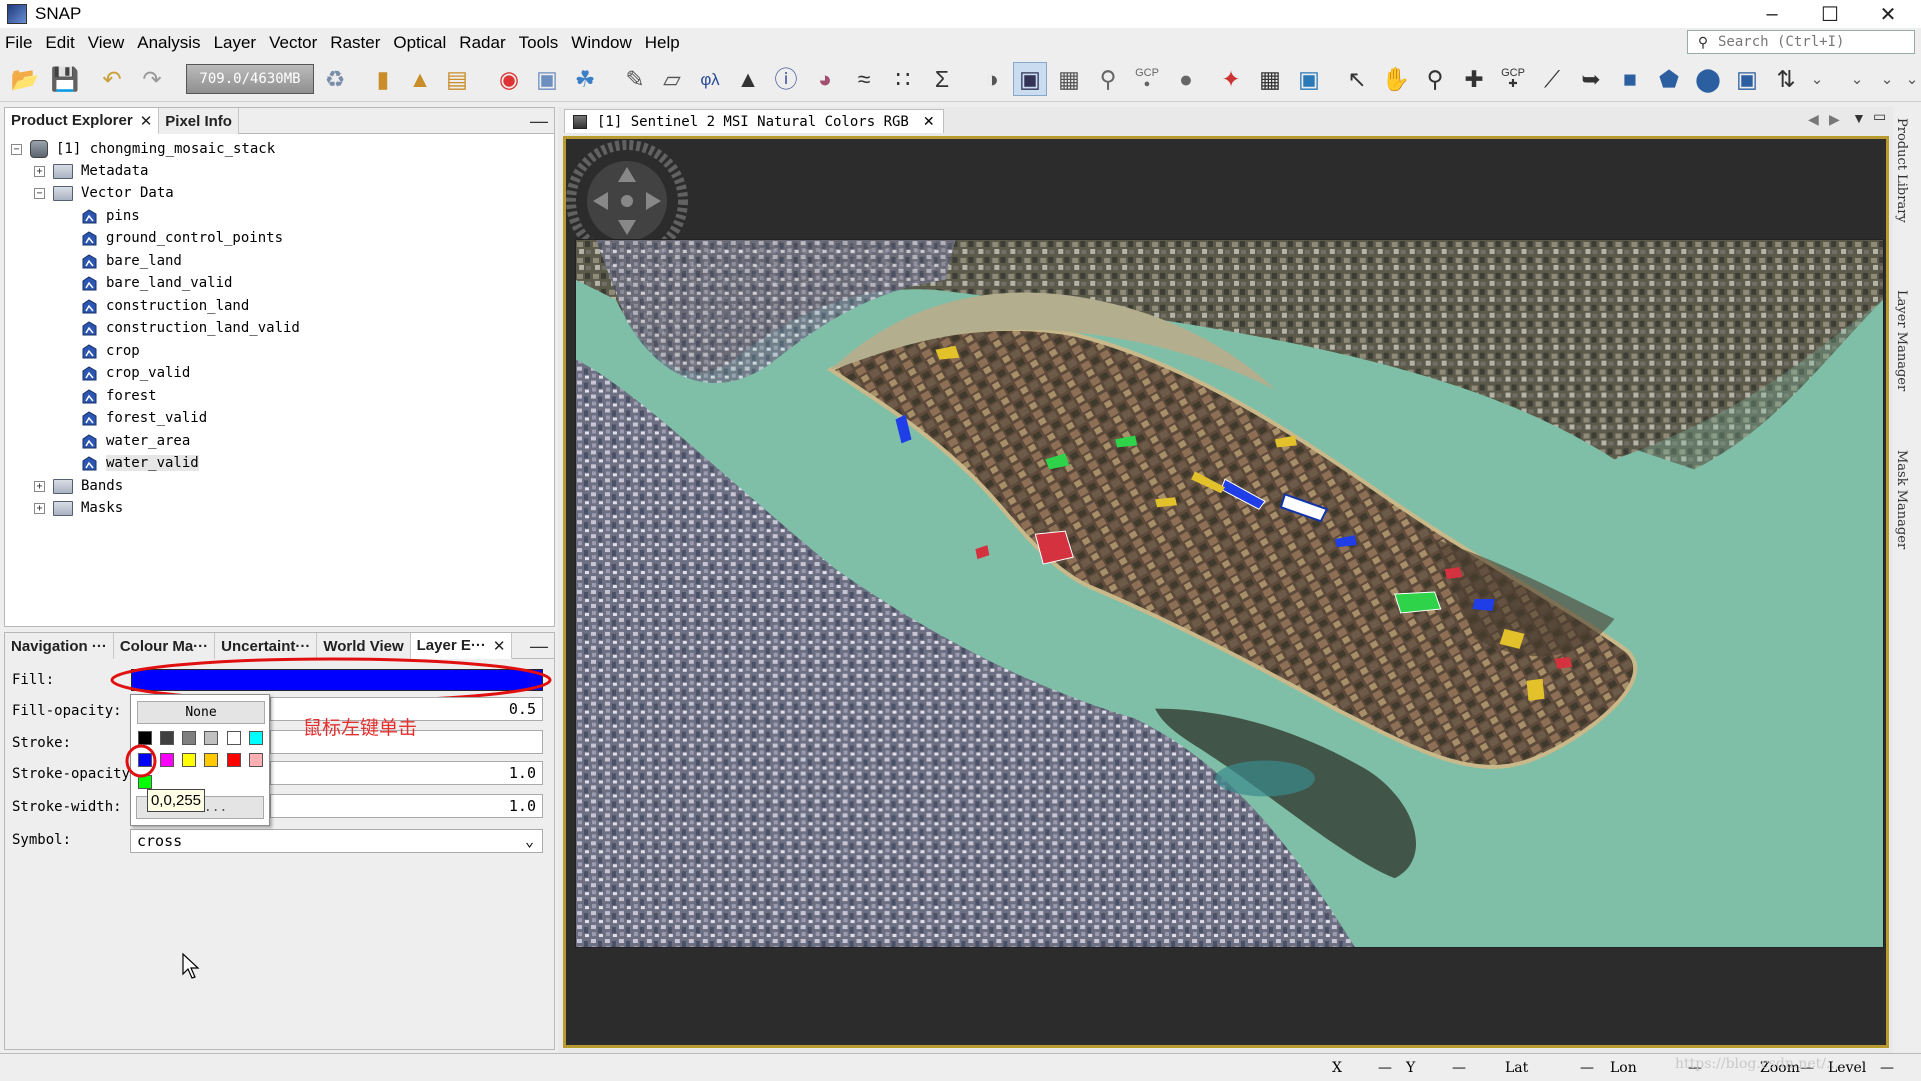 The image size is (1921, 1081). Describe the element at coordinates (336, 841) in the screenshot. I see `symbol-select: cross ⌄` at that location.